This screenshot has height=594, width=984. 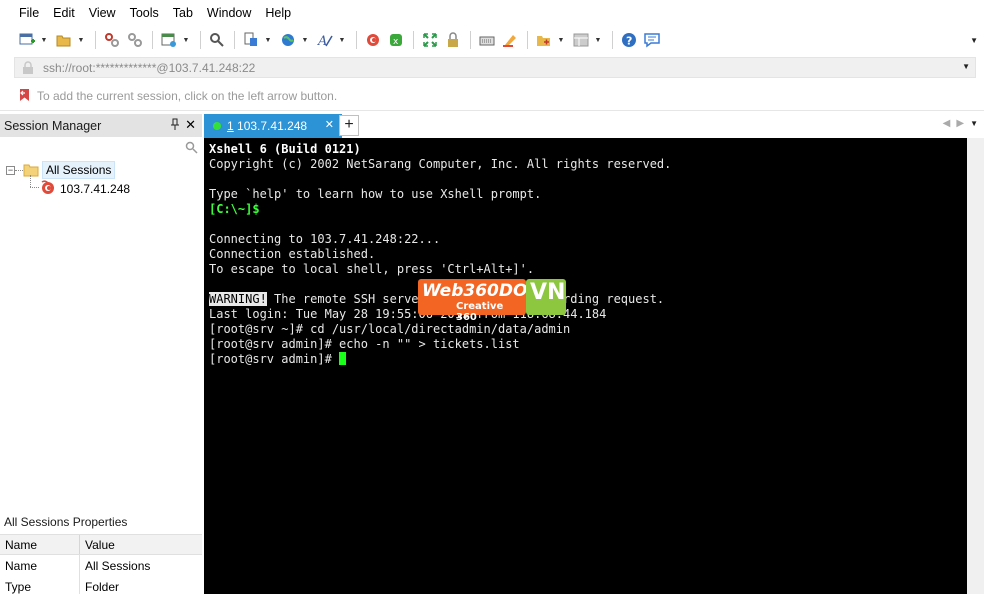 What do you see at coordinates (40, 585) in the screenshot?
I see `property-name: Type` at bounding box center [40, 585].